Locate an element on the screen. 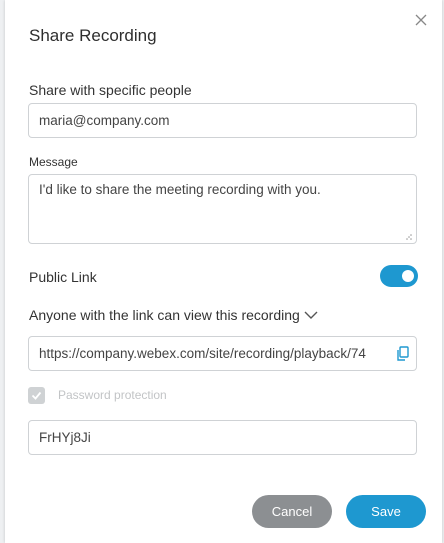 This screenshot has width=444, height=543. copy-icon is located at coordinates (403, 354).